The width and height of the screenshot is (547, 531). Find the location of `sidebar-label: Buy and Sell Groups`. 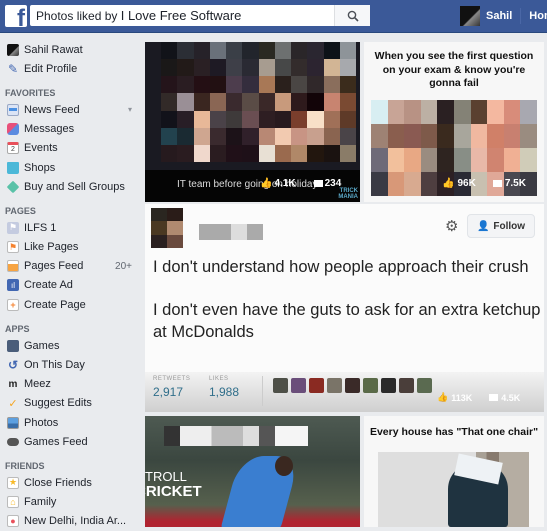

sidebar-label: Buy and Sell Groups is located at coordinates (74, 186).